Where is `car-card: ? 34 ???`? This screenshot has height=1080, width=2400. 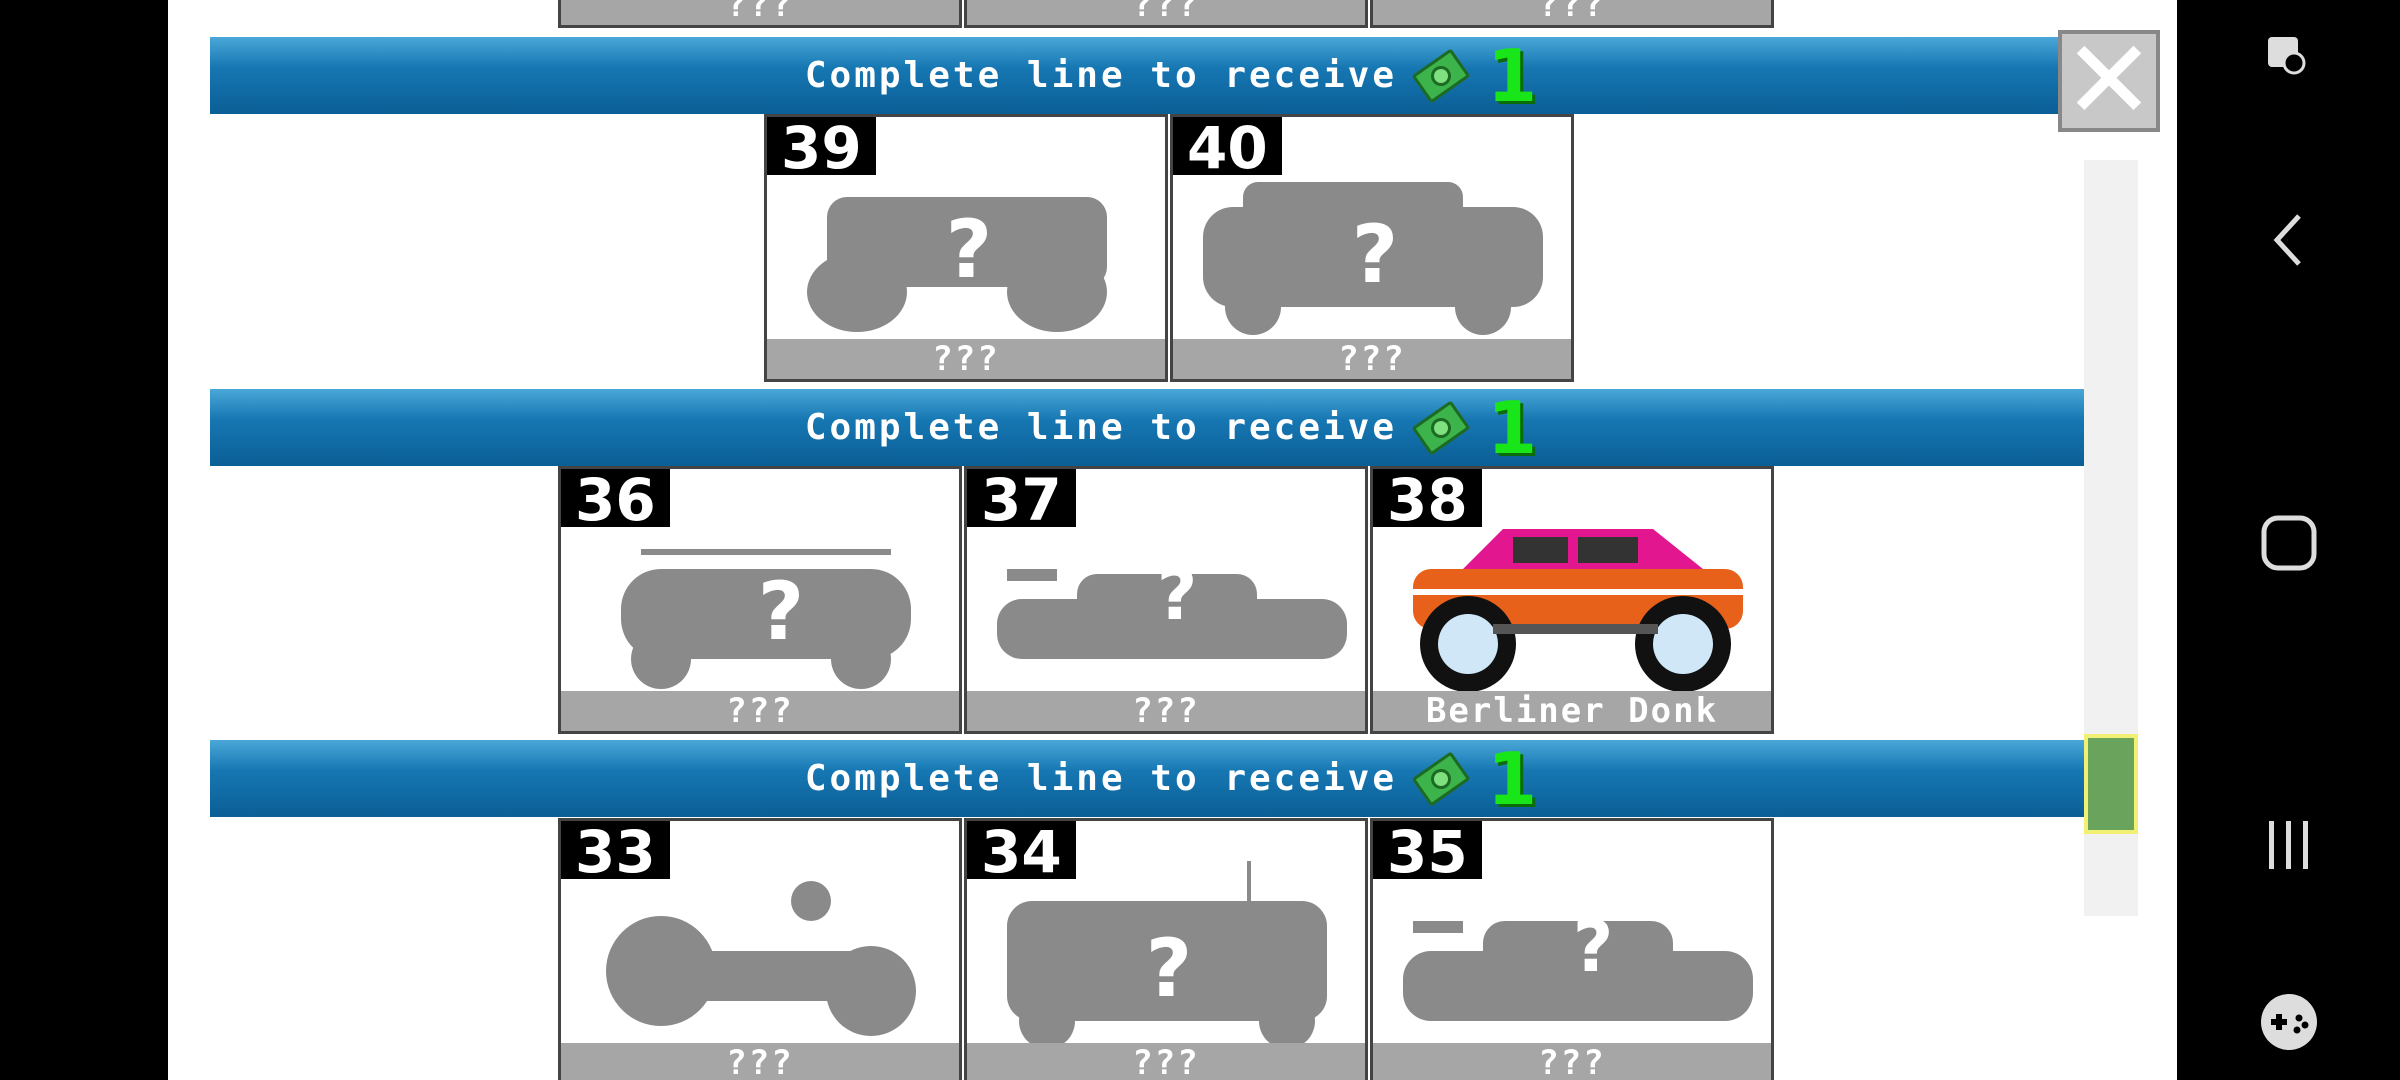 car-card: ? 34 ??? is located at coordinates (1166, 949).